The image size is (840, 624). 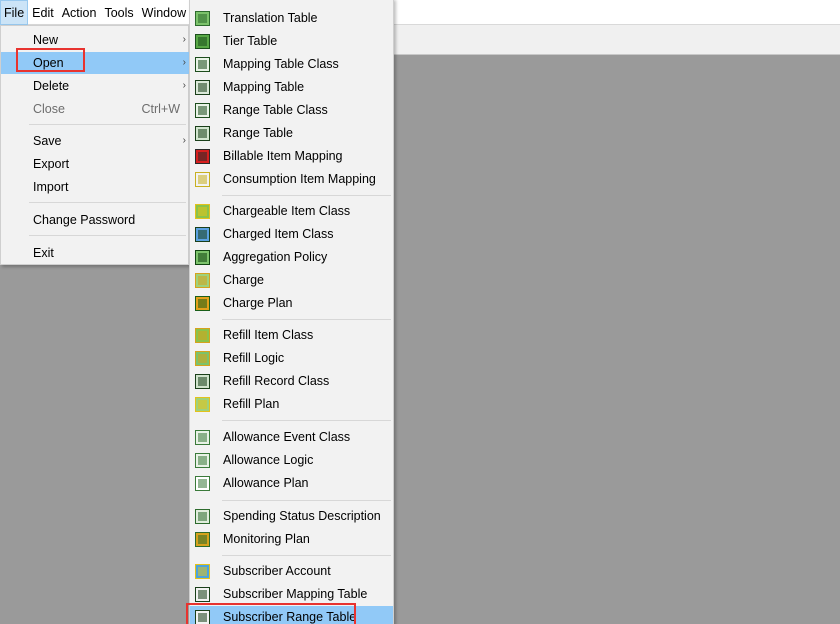 I want to click on menu-item-label: Refill Record Class, so click(x=276, y=381).